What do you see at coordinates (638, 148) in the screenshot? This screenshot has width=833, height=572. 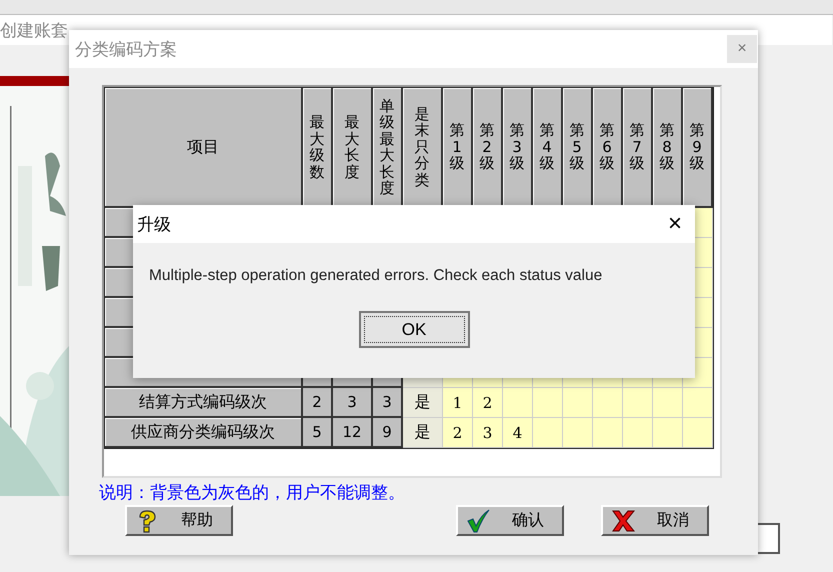 I see `column-header: 第7级` at bounding box center [638, 148].